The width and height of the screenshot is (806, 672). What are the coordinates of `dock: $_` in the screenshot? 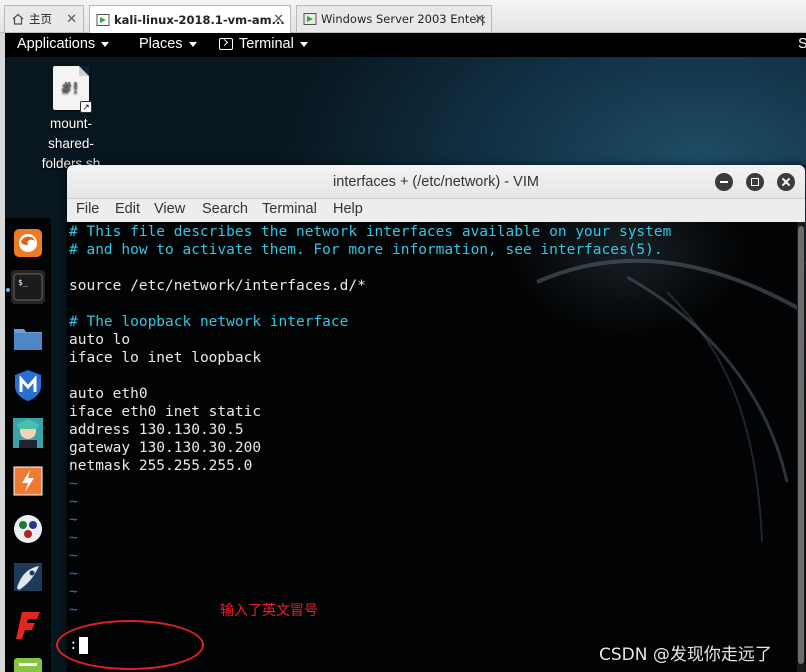 It's located at (28, 445).